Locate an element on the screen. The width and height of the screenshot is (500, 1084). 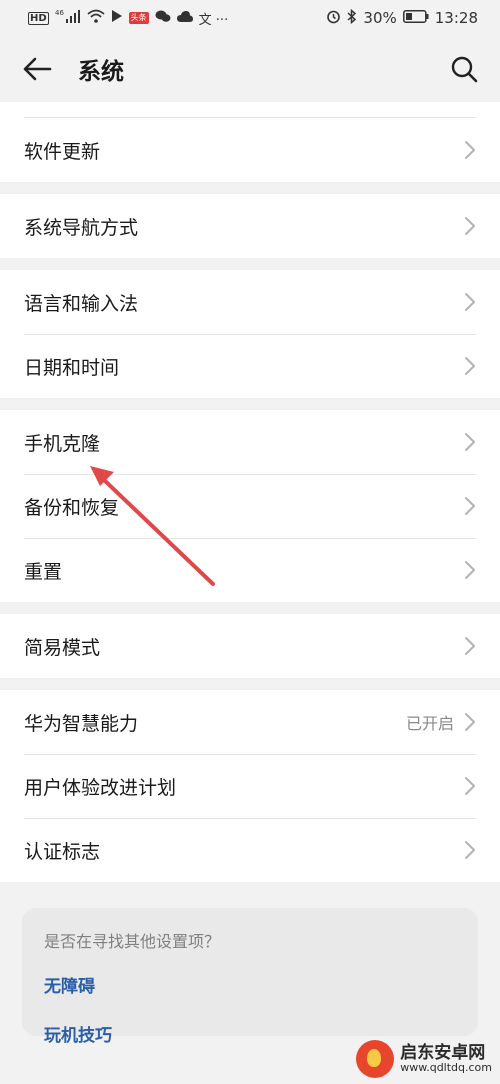
play-icon is located at coordinates (117, 18).